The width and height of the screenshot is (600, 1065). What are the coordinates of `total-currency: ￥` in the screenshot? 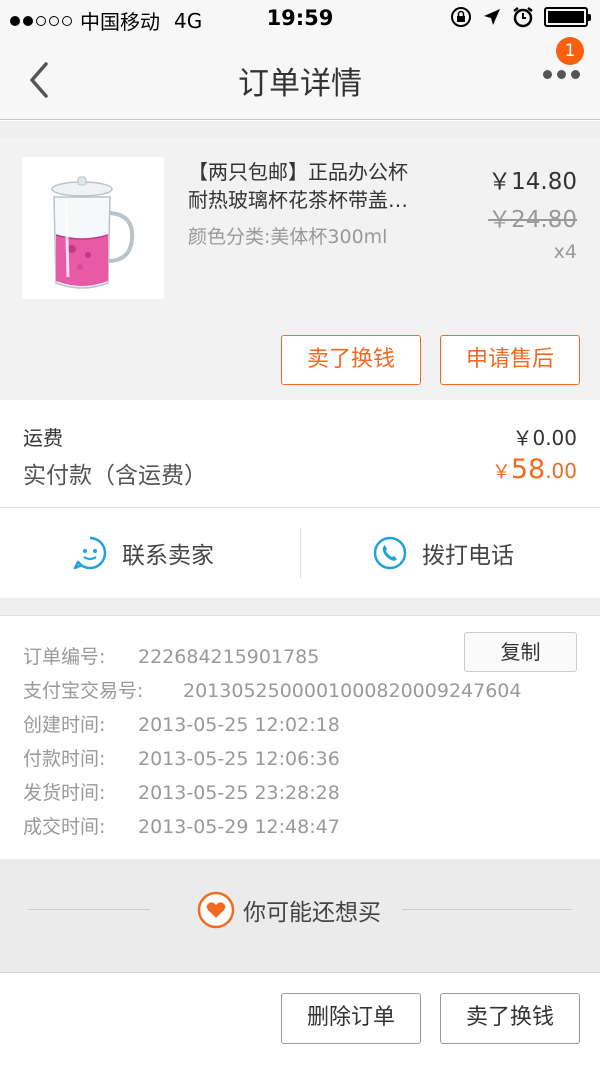 It's located at (501, 472).